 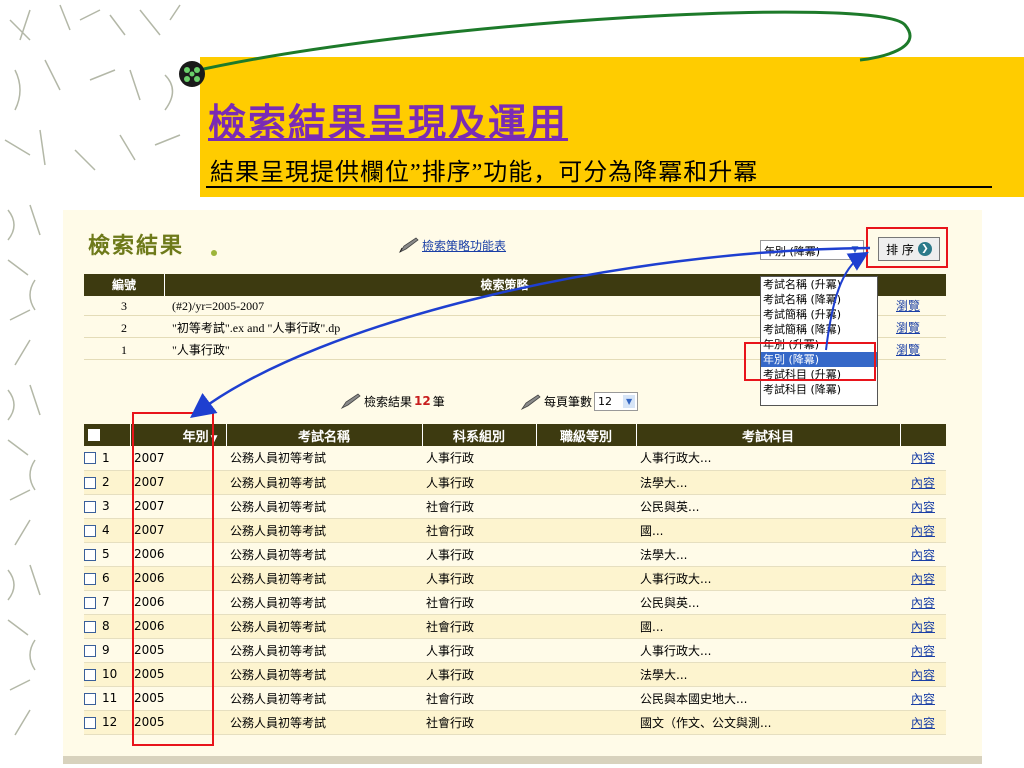 What do you see at coordinates (110, 698) in the screenshot?
I see `row-number: 11` at bounding box center [110, 698].